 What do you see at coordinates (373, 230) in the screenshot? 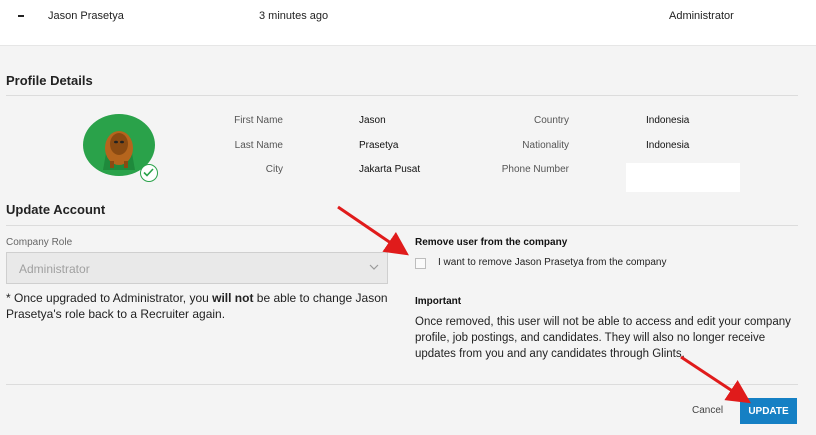
I see `arrow-to-checkbox` at bounding box center [373, 230].